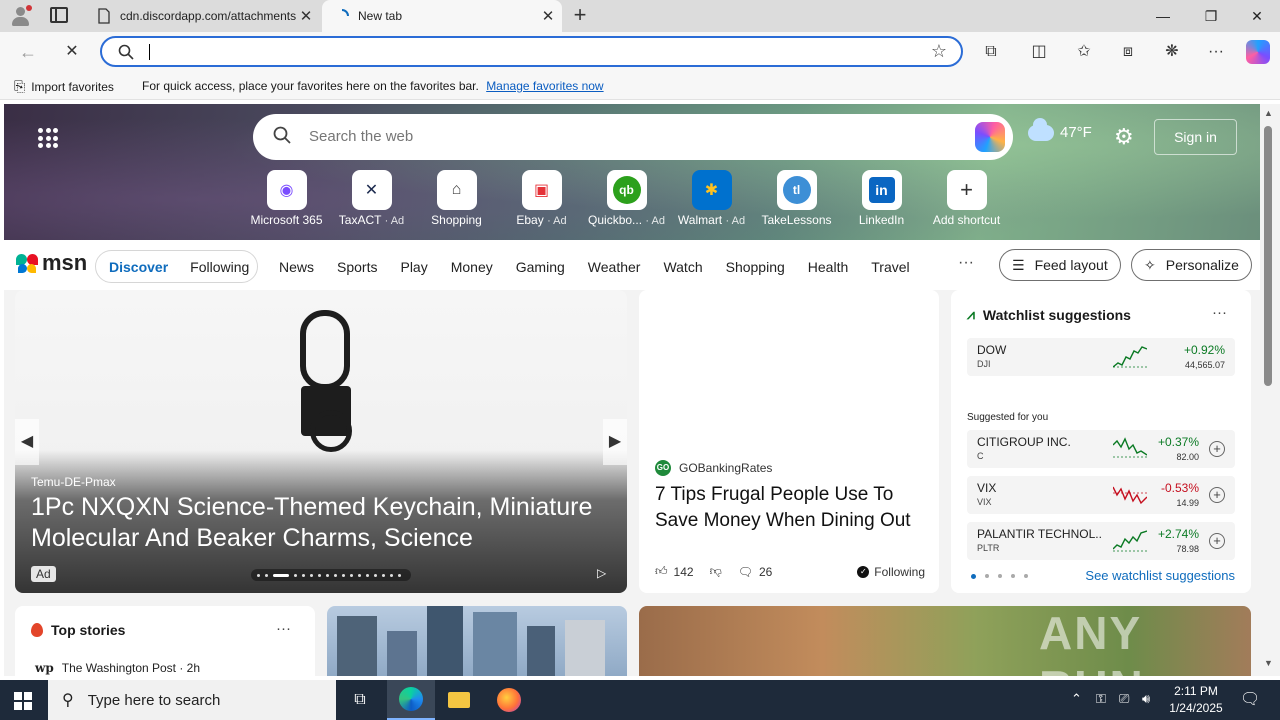 The width and height of the screenshot is (1280, 720). Describe the element at coordinates (716, 571) in the screenshot. I see `dislike-button: 👎︎` at that location.